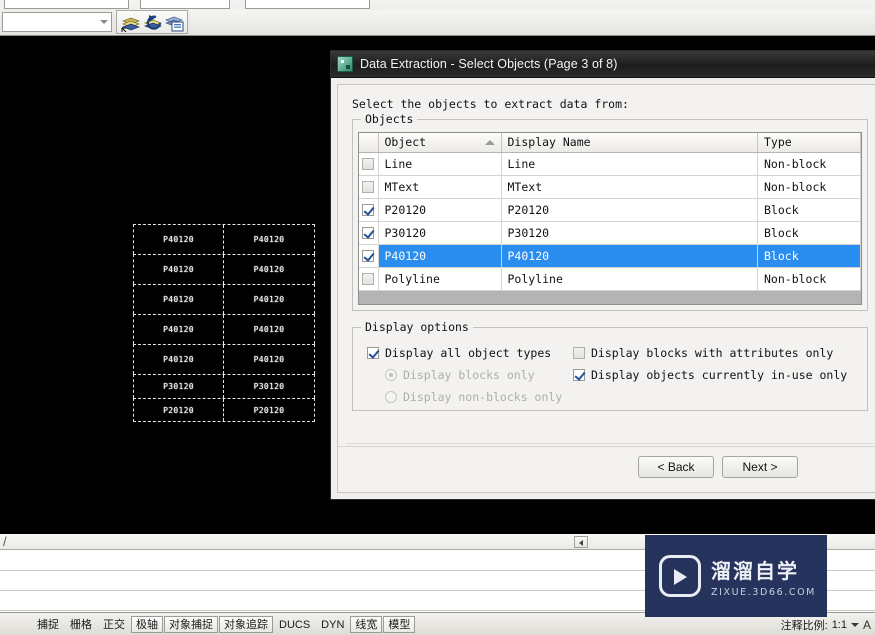 This screenshot has width=875, height=635. I want to click on table-row: P20120 P20120 Block, so click(610, 210).